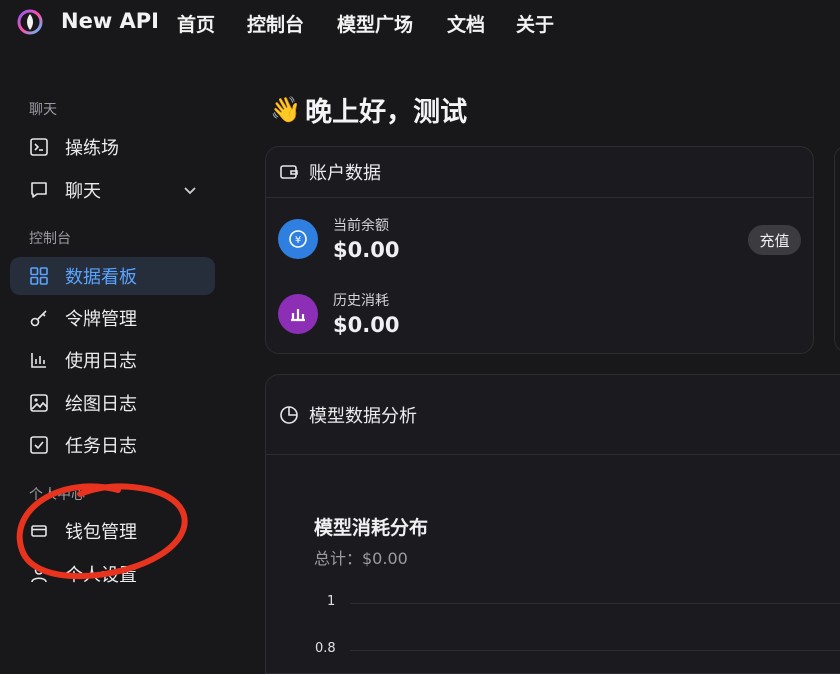 This screenshot has width=840, height=674. I want to click on history-stat: 历史消耗 $0.00, so click(338, 313).